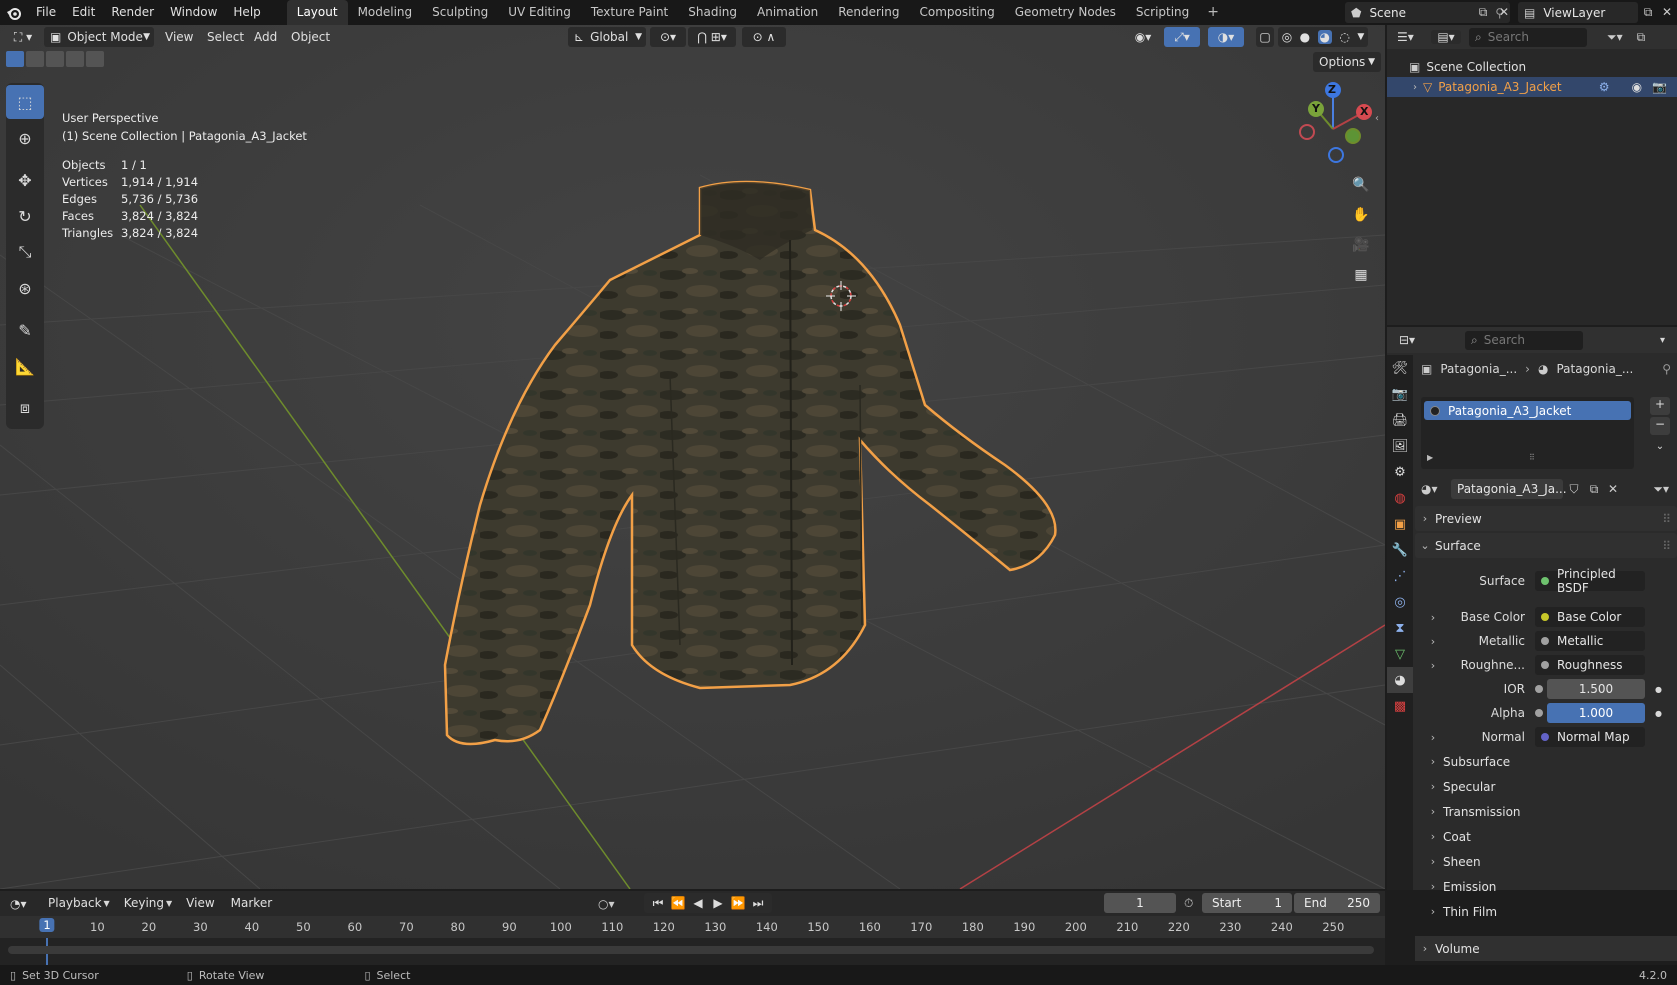 This screenshot has width=1677, height=985. What do you see at coordinates (25, 102) in the screenshot?
I see `select-box-tool-icon: ⬚` at bounding box center [25, 102].